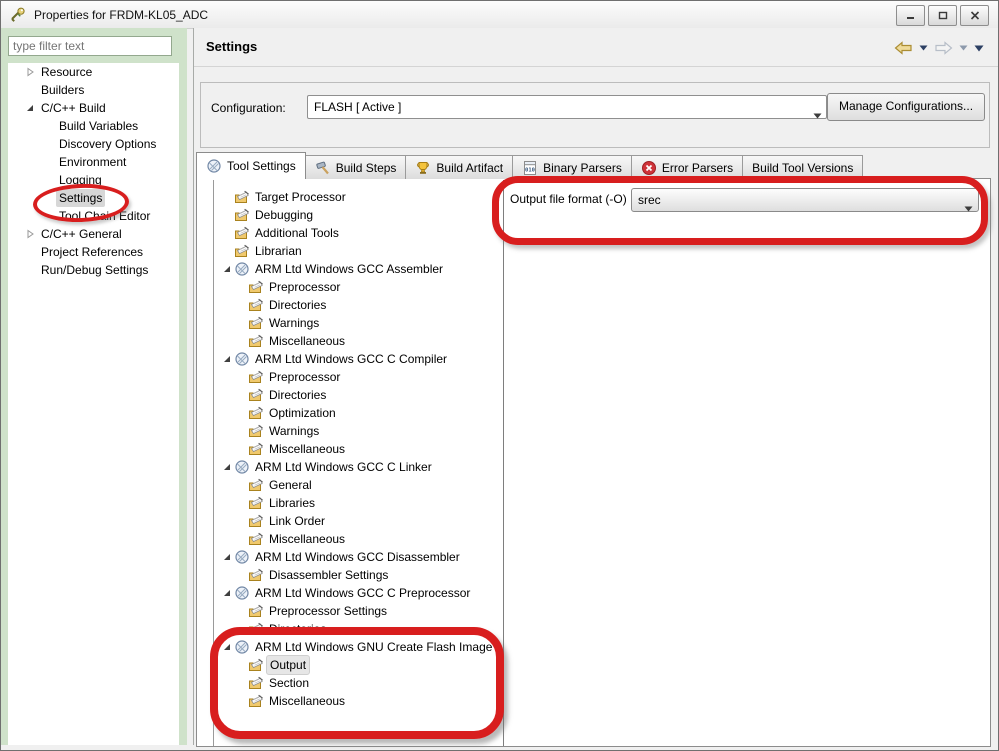 The height and width of the screenshot is (751, 999). Describe the element at coordinates (232, 46) in the screenshot. I see `page-title: Settings` at that location.